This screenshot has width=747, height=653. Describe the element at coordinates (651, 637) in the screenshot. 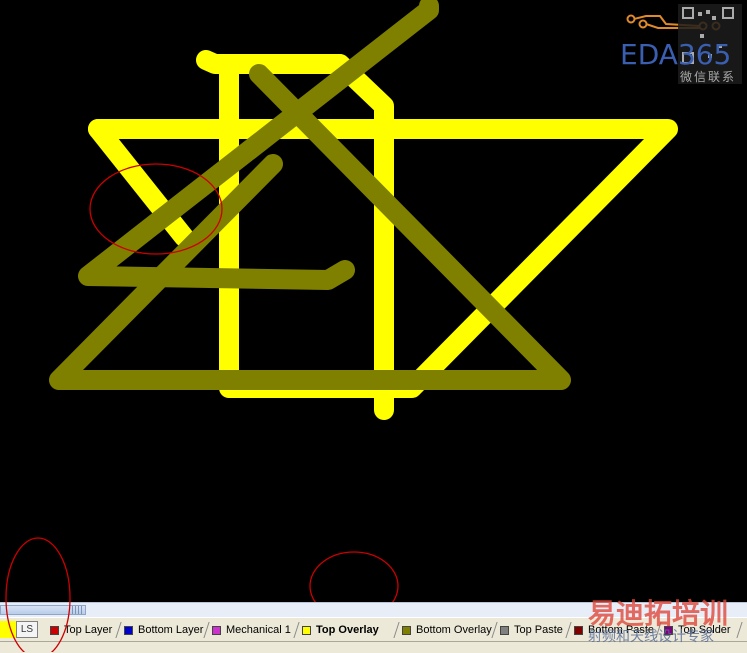

I see `watermark-footer-subtitle: 射频和天线设计专家` at that location.